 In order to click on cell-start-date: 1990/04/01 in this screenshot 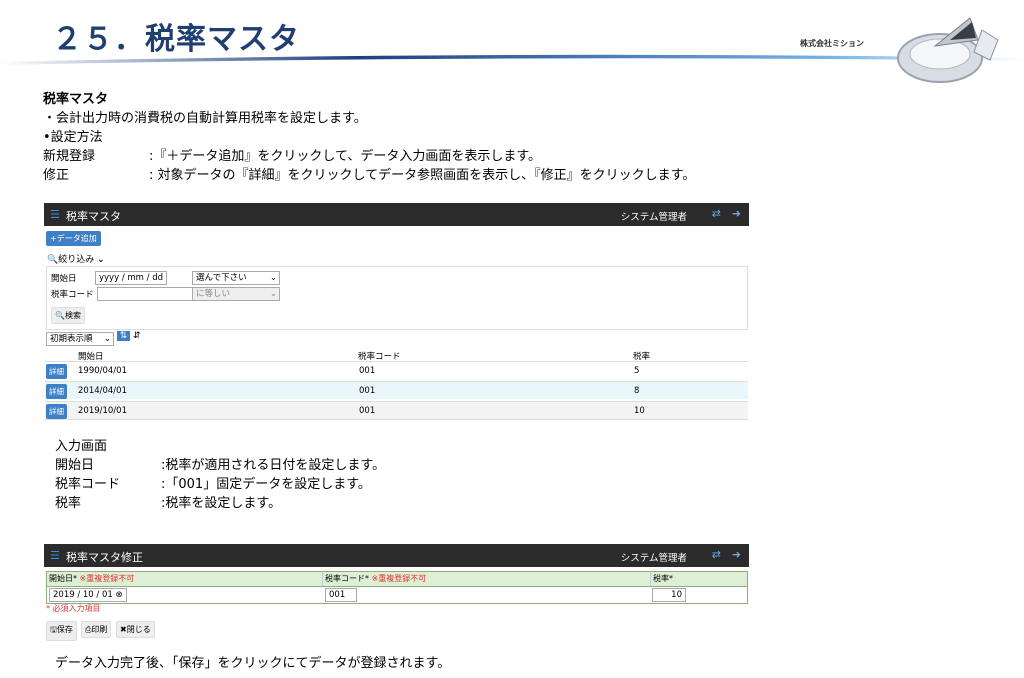, I will do `click(102, 371)`.